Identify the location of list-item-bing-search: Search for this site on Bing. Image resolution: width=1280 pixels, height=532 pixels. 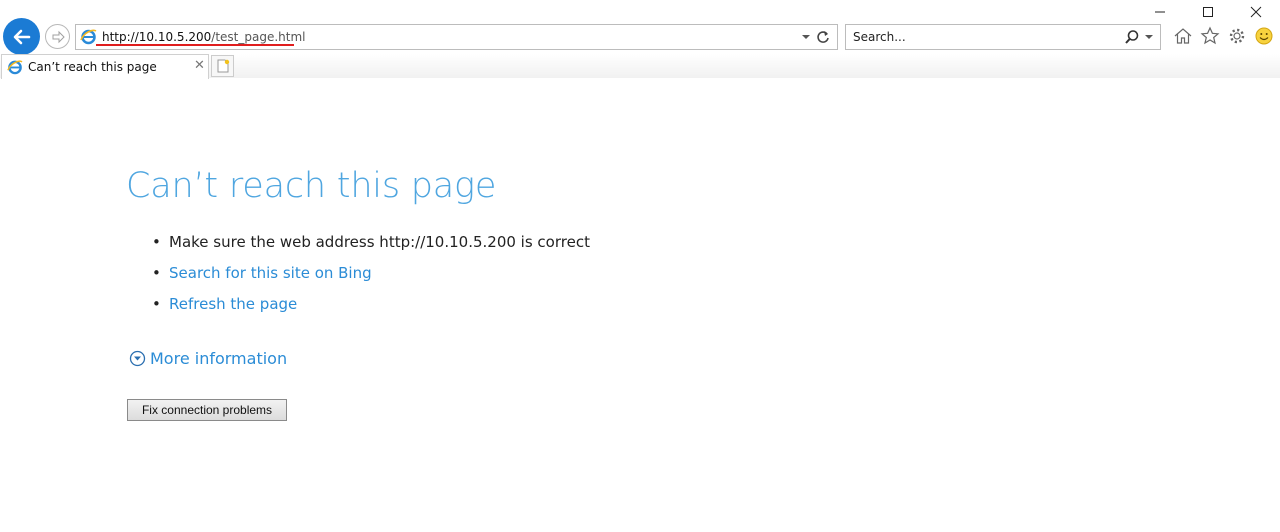
(371, 278).